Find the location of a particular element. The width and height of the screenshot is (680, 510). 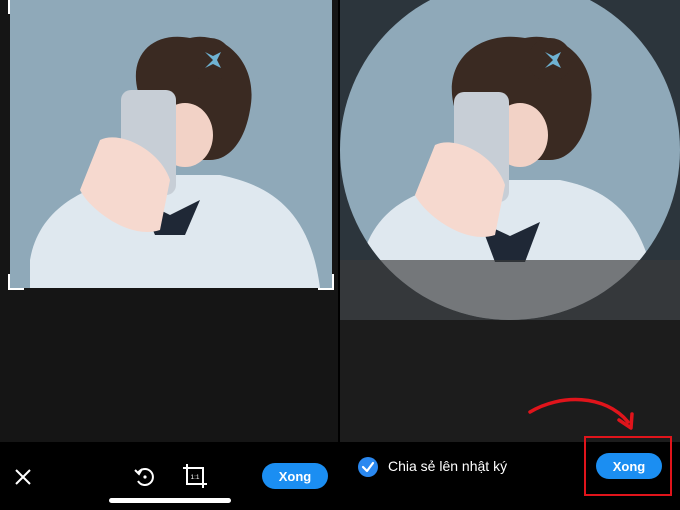

done-button: Xong is located at coordinates (295, 476).